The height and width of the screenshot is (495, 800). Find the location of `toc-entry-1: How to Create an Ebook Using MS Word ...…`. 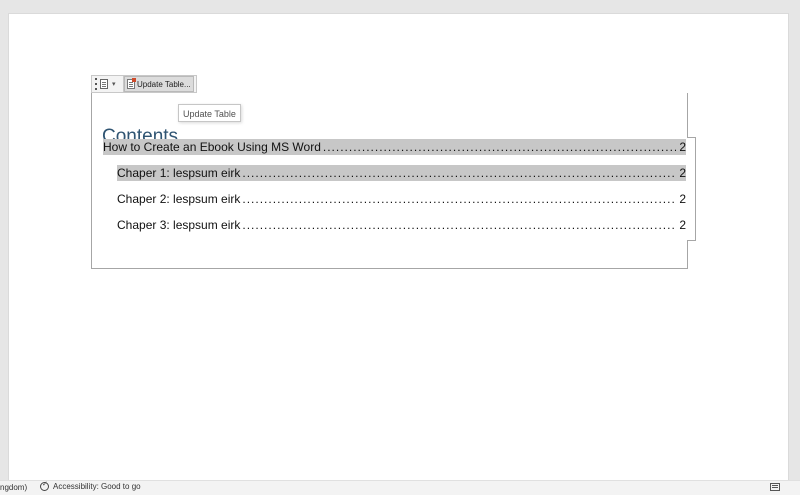

toc-entry-1: How to Create an Ebook Using MS Word ...… is located at coordinates (394, 147).